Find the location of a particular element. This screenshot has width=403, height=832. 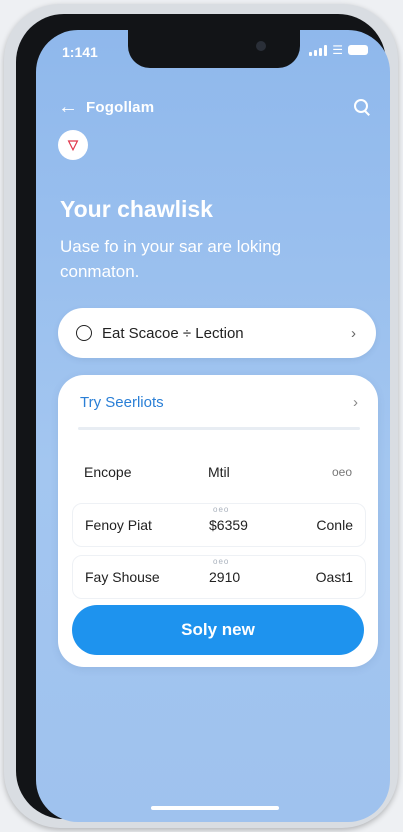

row-value-cell: oeo 2910 is located at coordinates (259, 571).